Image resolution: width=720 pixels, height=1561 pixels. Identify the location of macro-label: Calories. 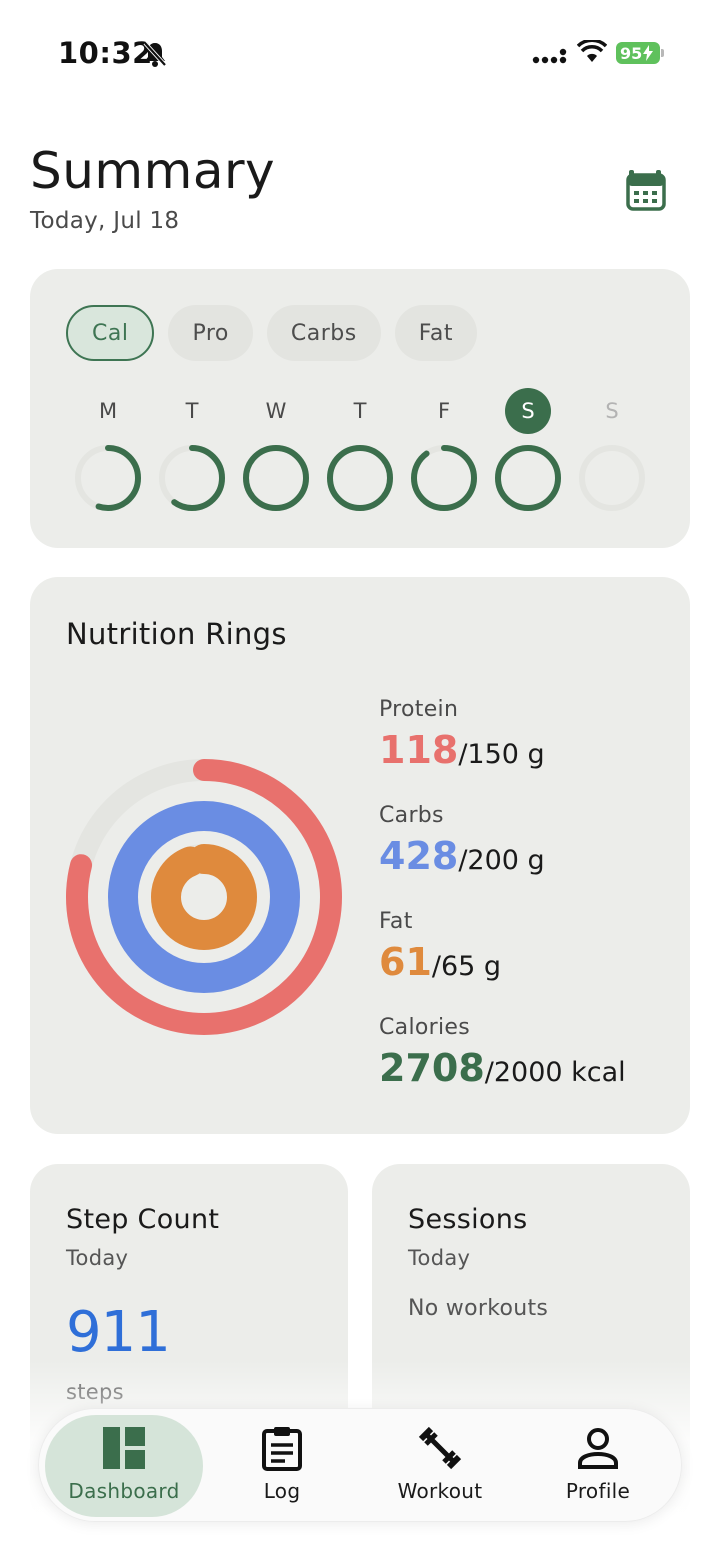
(424, 1027).